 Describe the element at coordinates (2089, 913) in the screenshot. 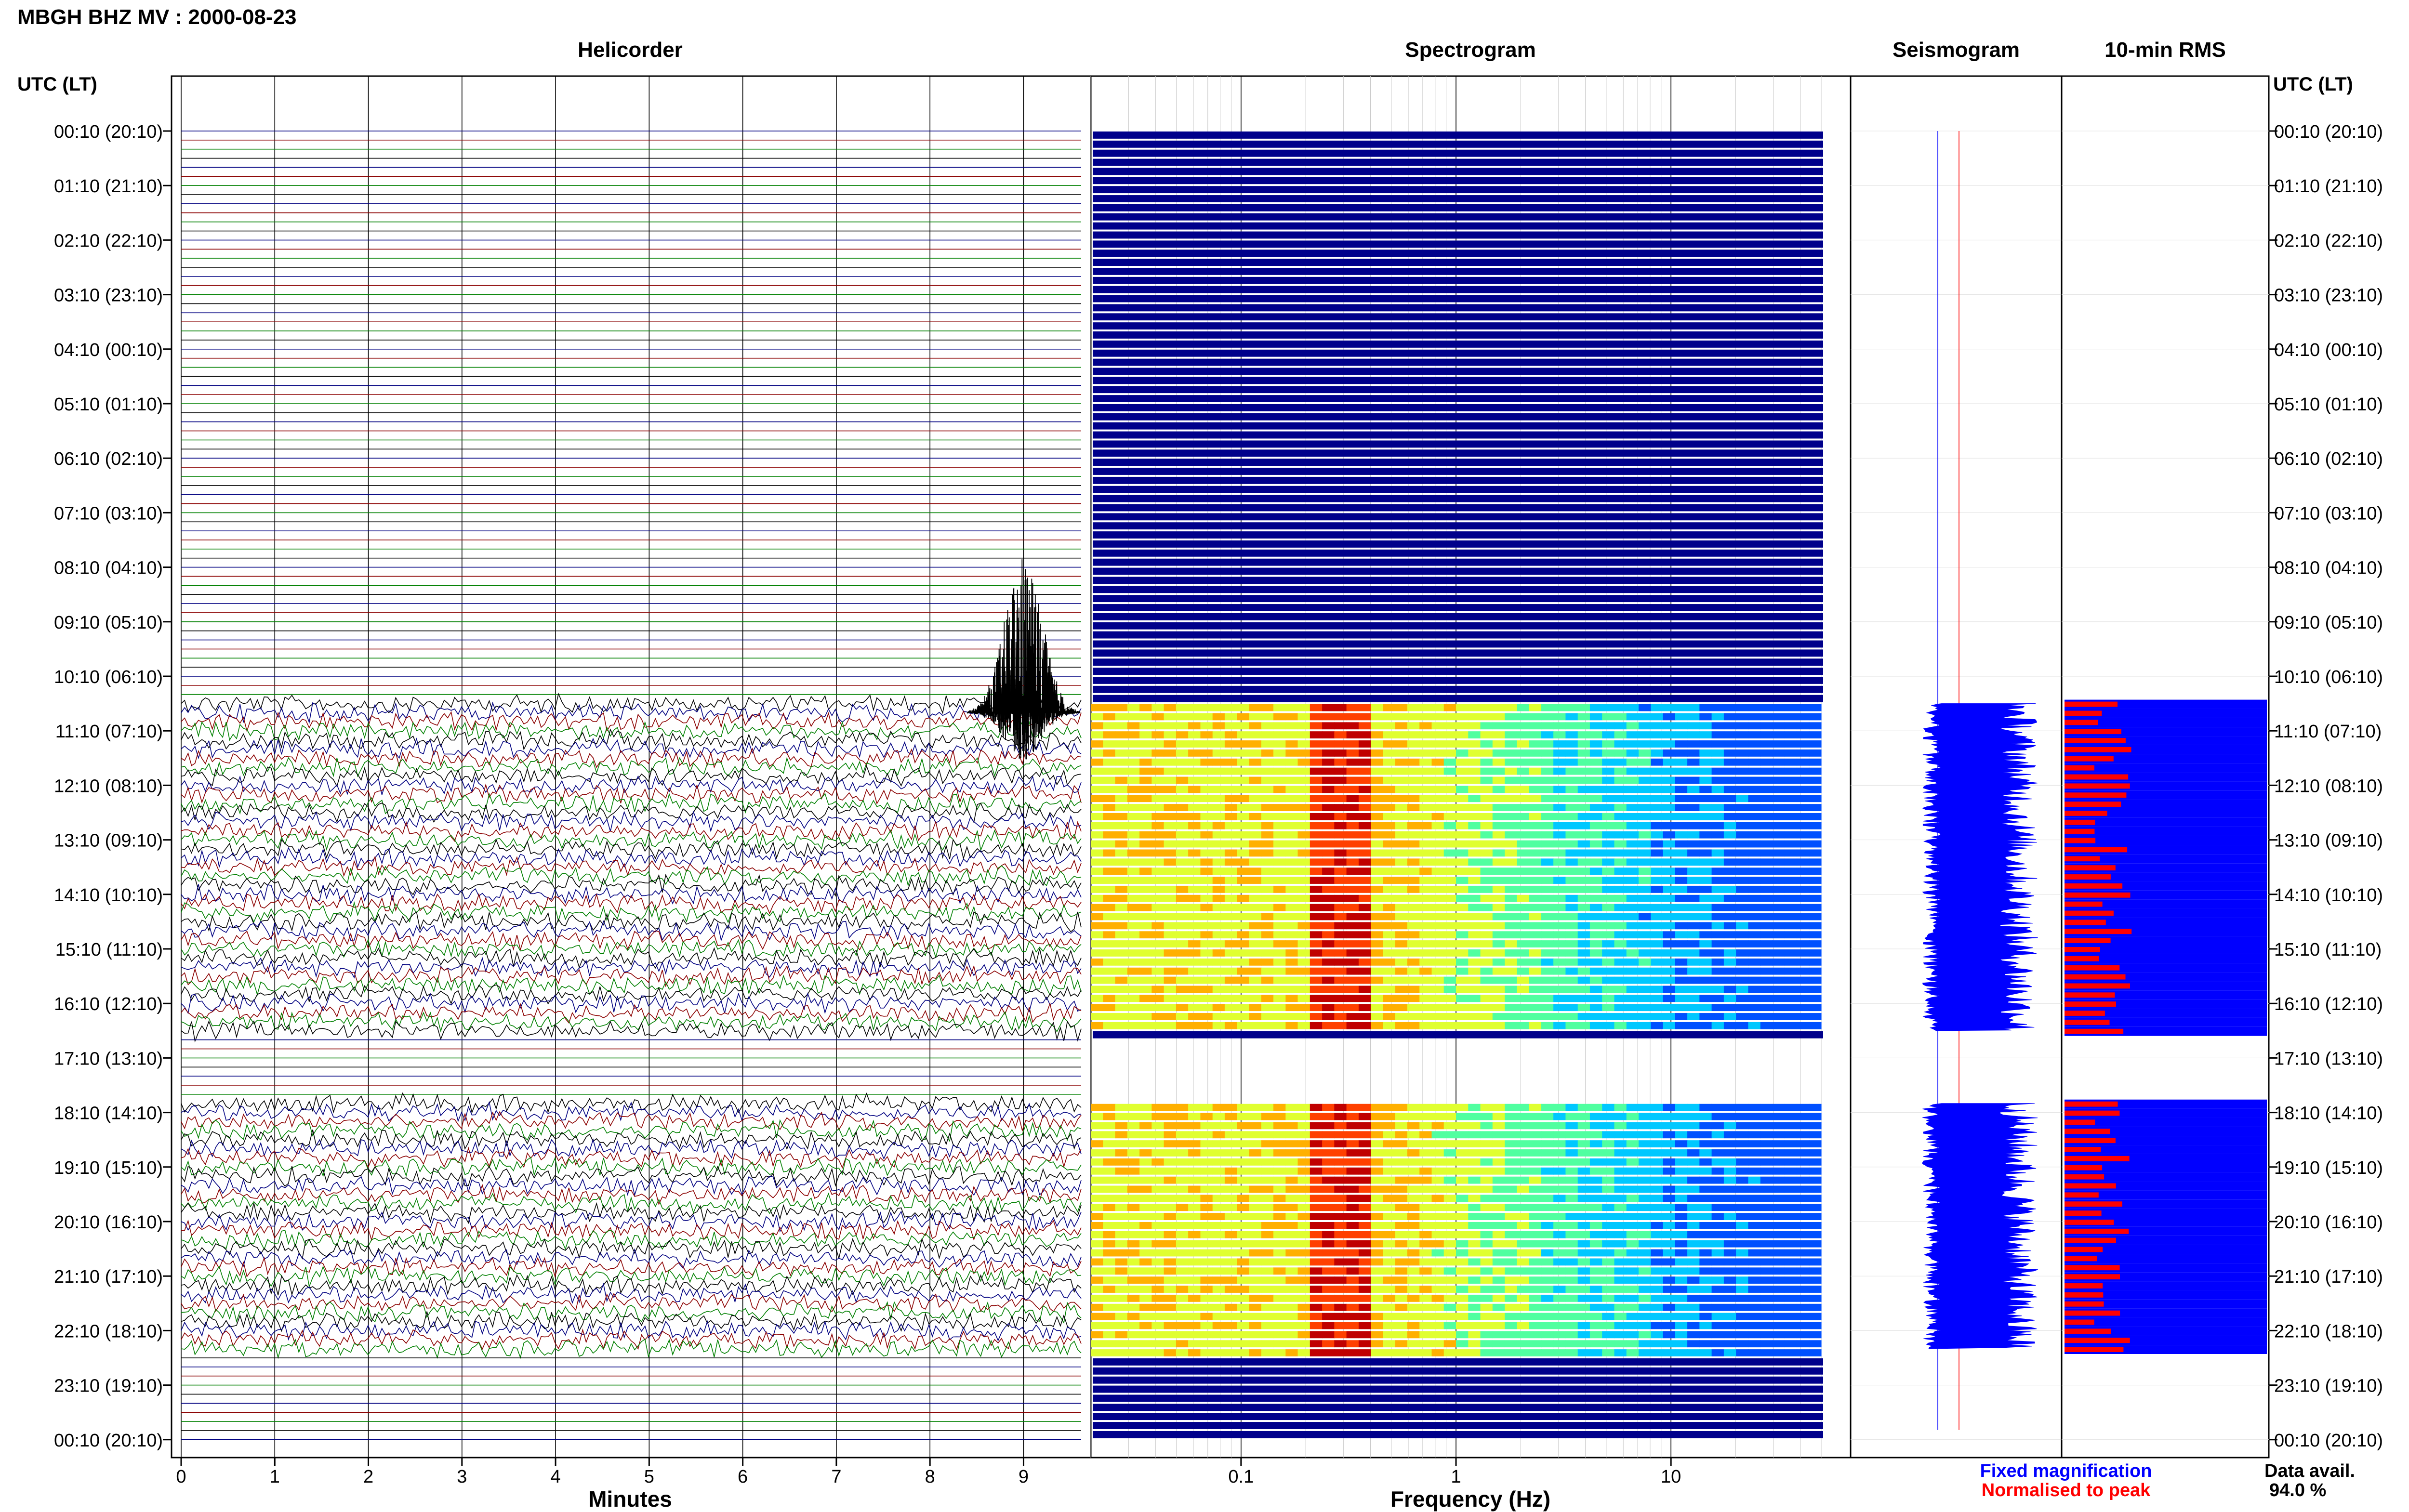

I see `rms-normalised-bar` at that location.